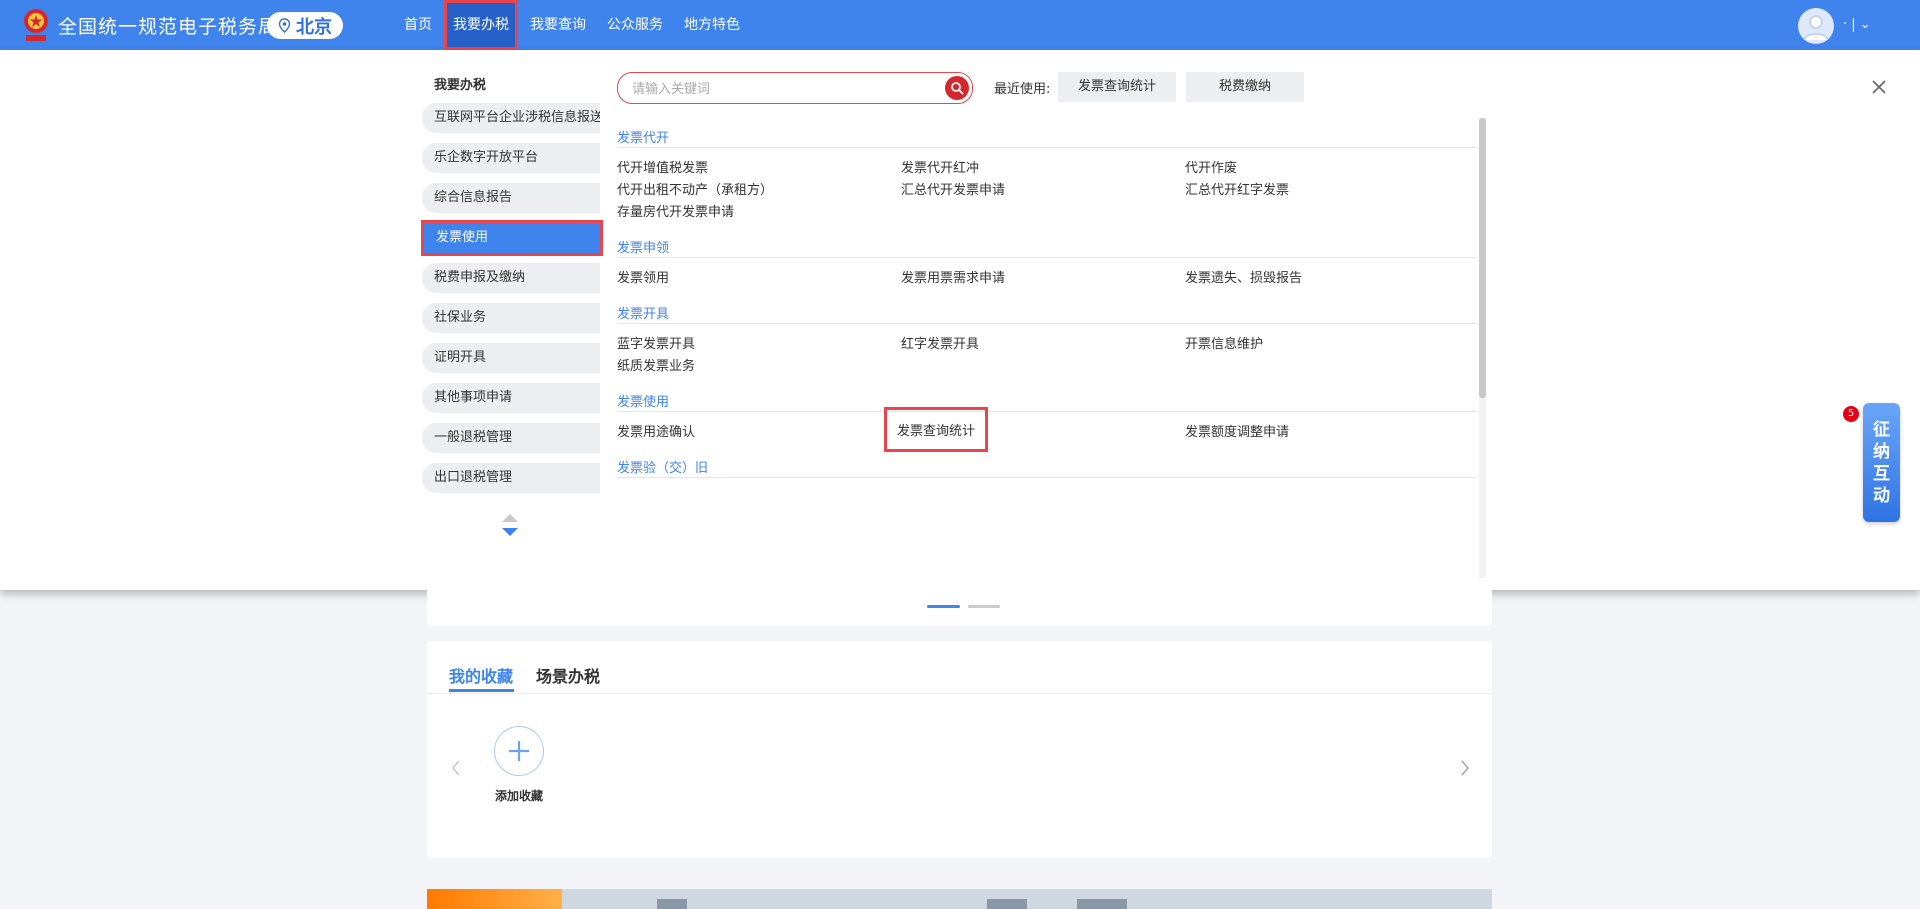 The width and height of the screenshot is (1920, 909). Describe the element at coordinates (959, 603) in the screenshot. I see `carousel-card` at that location.